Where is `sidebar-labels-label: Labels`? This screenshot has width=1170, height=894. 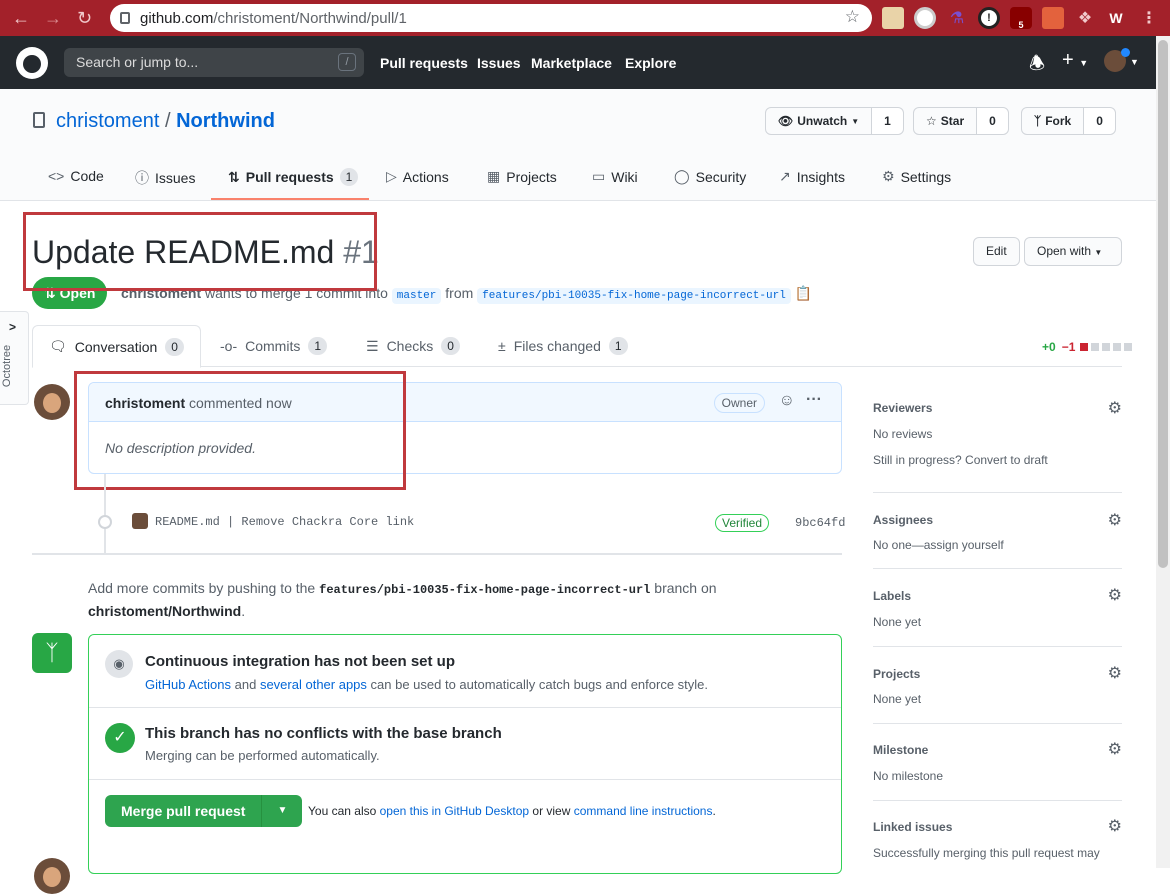
sidebar-labels-label: Labels is located at coordinates (892, 596).